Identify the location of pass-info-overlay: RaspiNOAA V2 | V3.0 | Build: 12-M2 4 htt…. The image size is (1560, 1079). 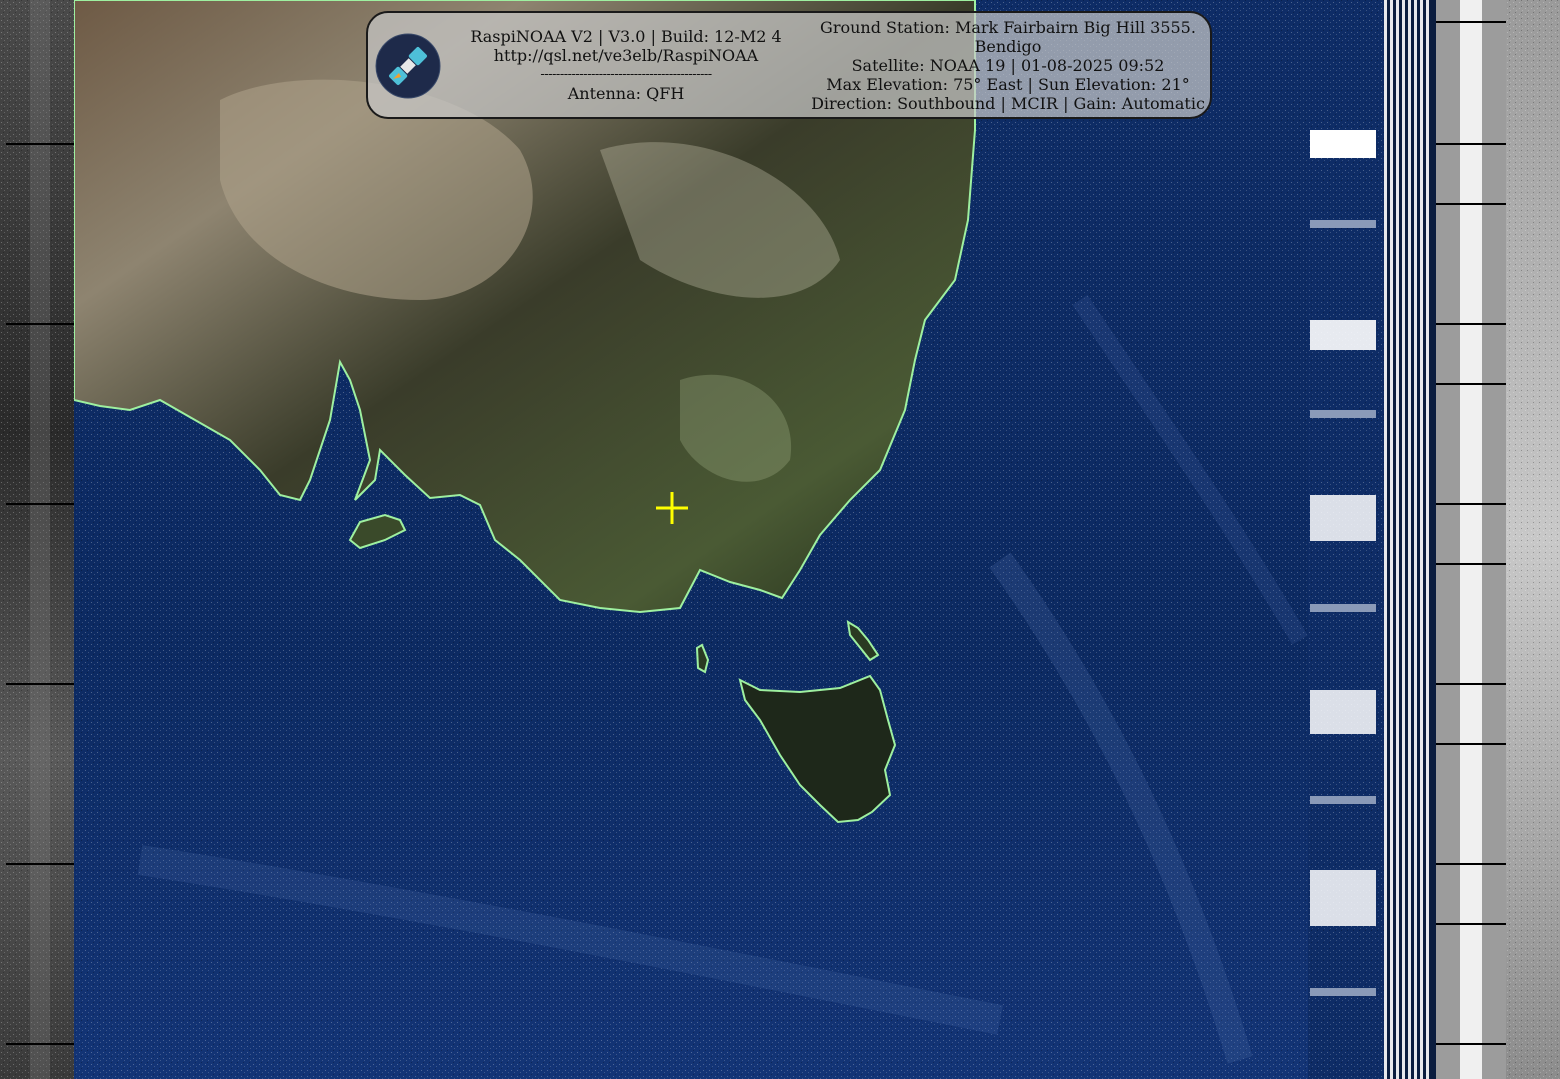
(789, 65).